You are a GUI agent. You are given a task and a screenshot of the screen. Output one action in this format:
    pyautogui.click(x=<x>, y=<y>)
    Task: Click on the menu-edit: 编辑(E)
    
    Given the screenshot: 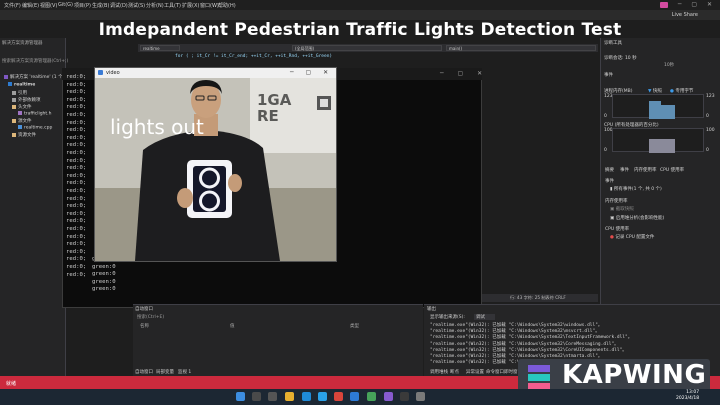 What is the action you would take?
    pyautogui.click(x=30, y=5)
    